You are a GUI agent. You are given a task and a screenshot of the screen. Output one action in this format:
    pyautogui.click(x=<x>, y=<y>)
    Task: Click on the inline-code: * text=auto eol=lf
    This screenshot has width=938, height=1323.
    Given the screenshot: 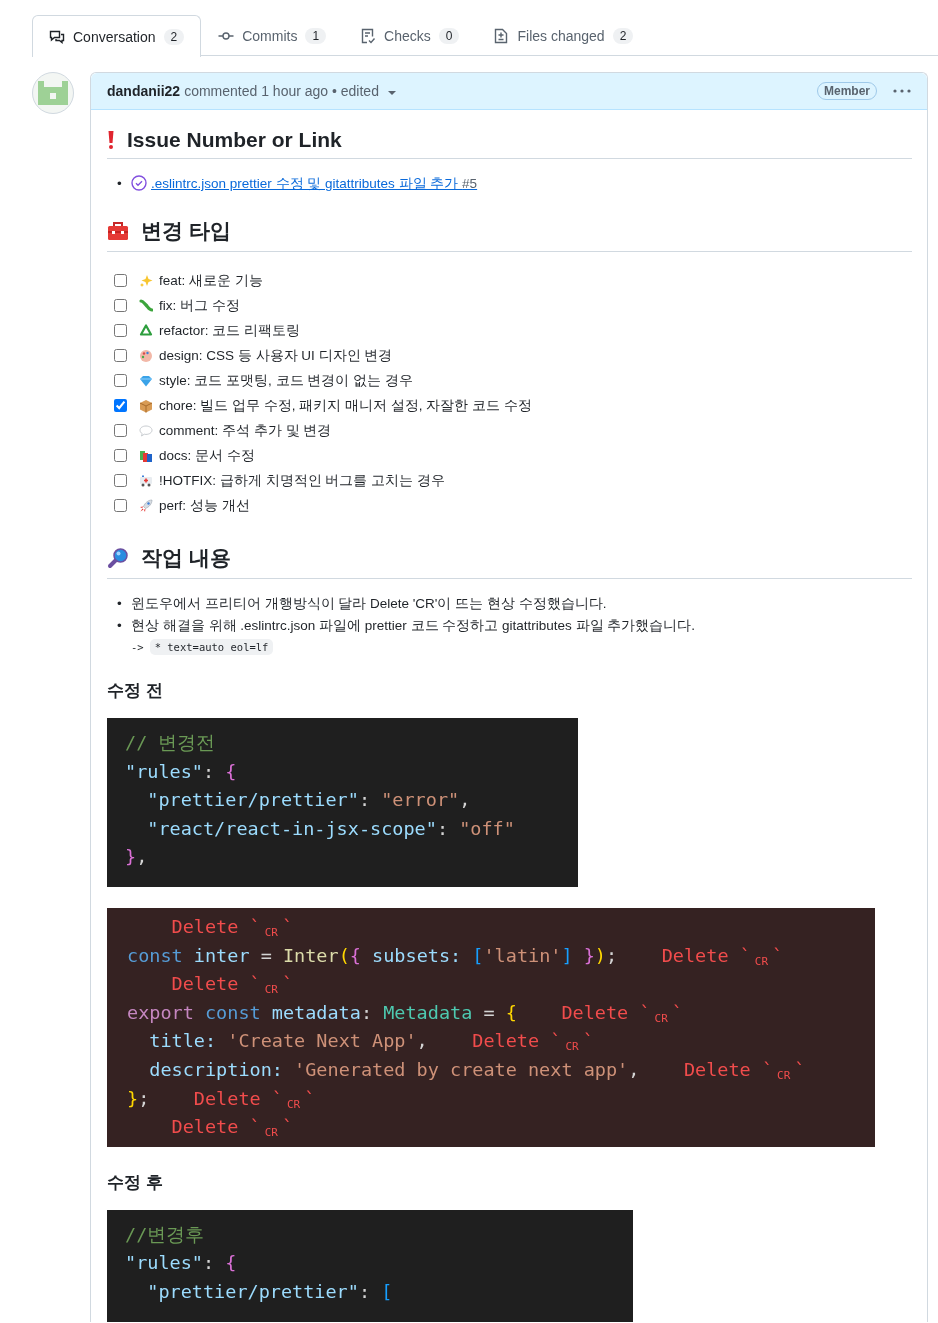 What is the action you would take?
    pyautogui.click(x=211, y=647)
    